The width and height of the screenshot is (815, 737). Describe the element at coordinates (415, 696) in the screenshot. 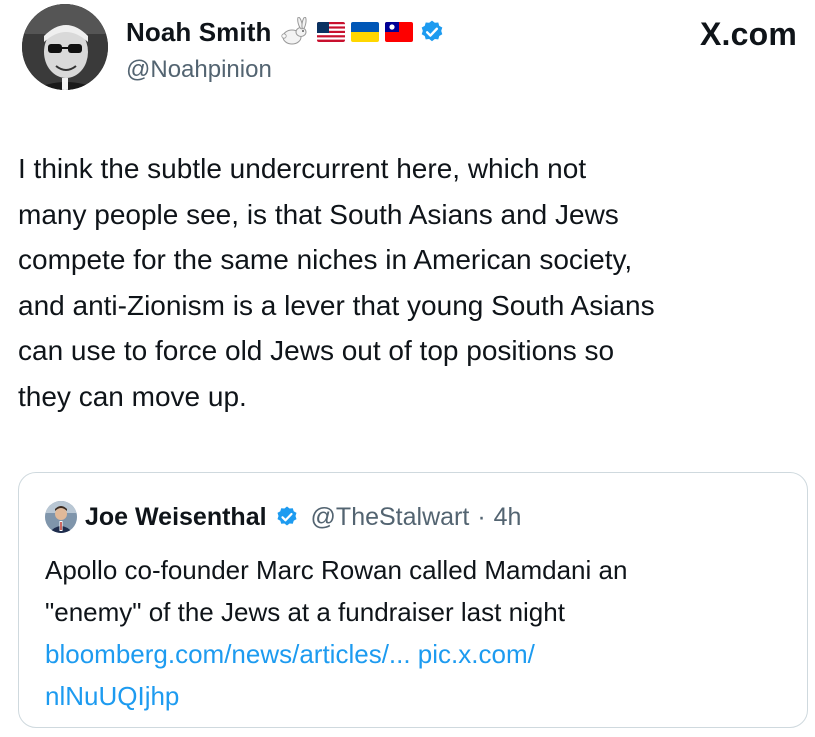

I see `quoted-link-continuation: nlNuUQIjhp` at that location.